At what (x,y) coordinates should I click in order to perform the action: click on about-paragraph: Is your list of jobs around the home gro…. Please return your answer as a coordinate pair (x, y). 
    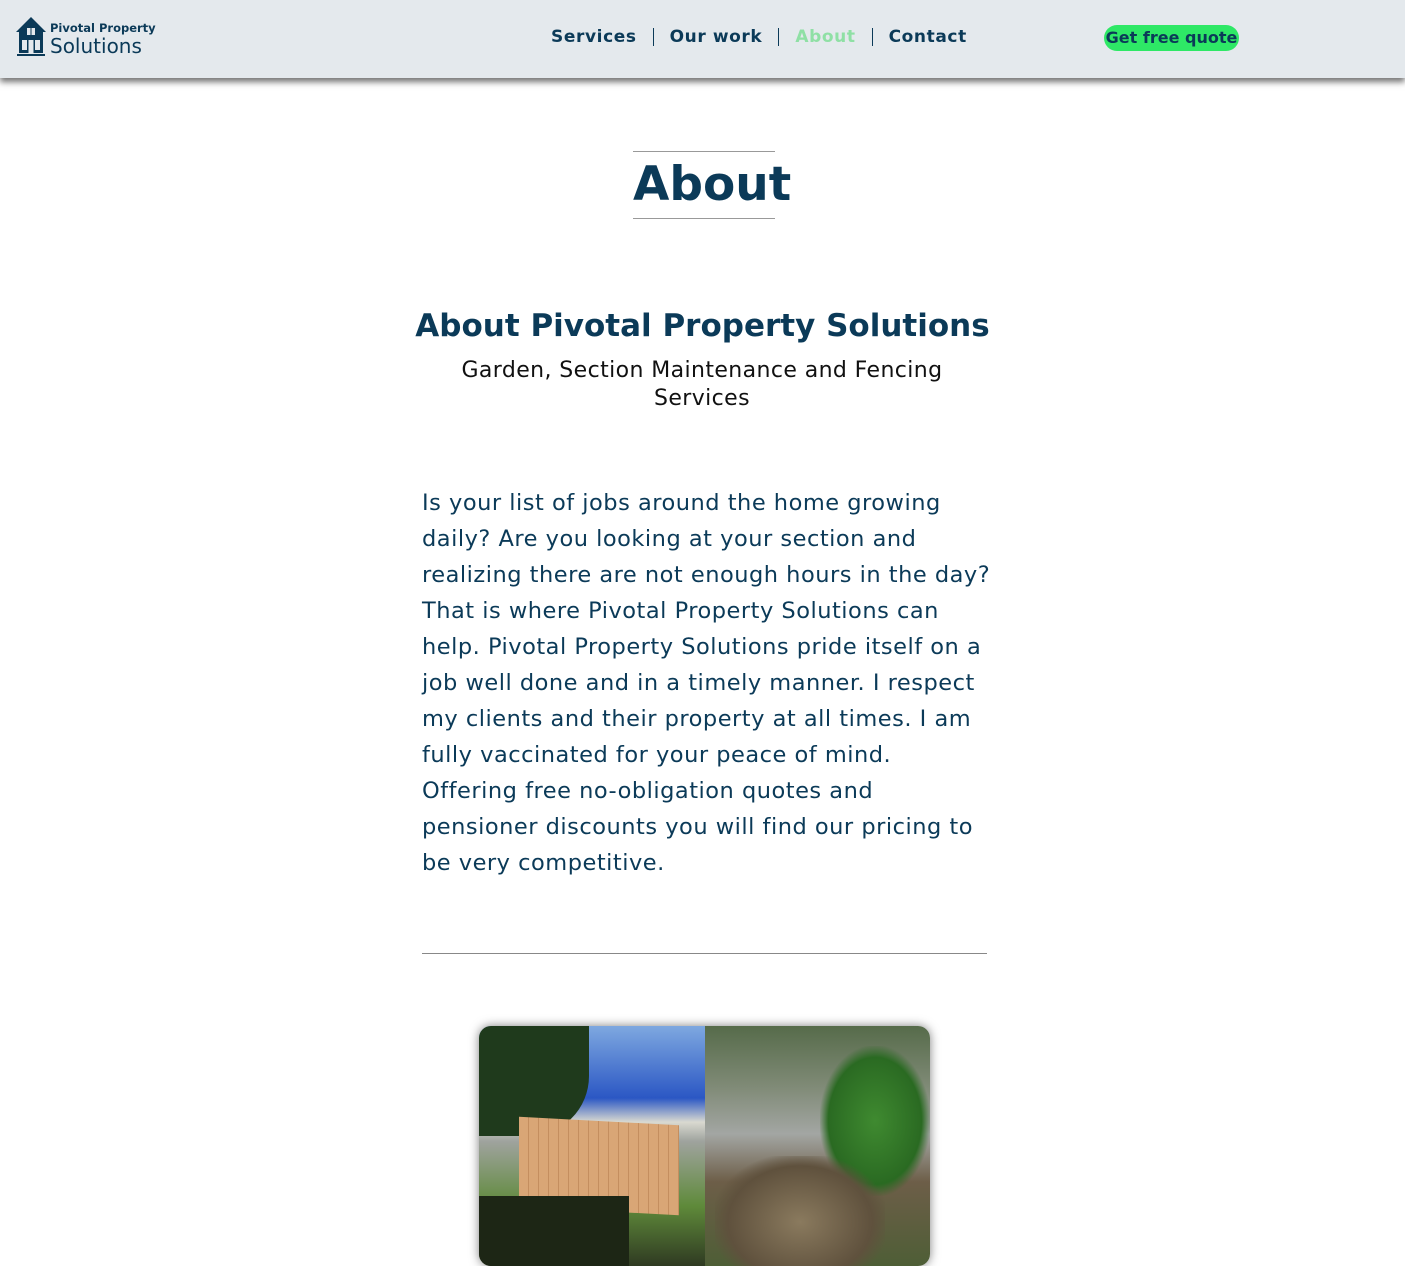
    Looking at the image, I should click on (706, 683).